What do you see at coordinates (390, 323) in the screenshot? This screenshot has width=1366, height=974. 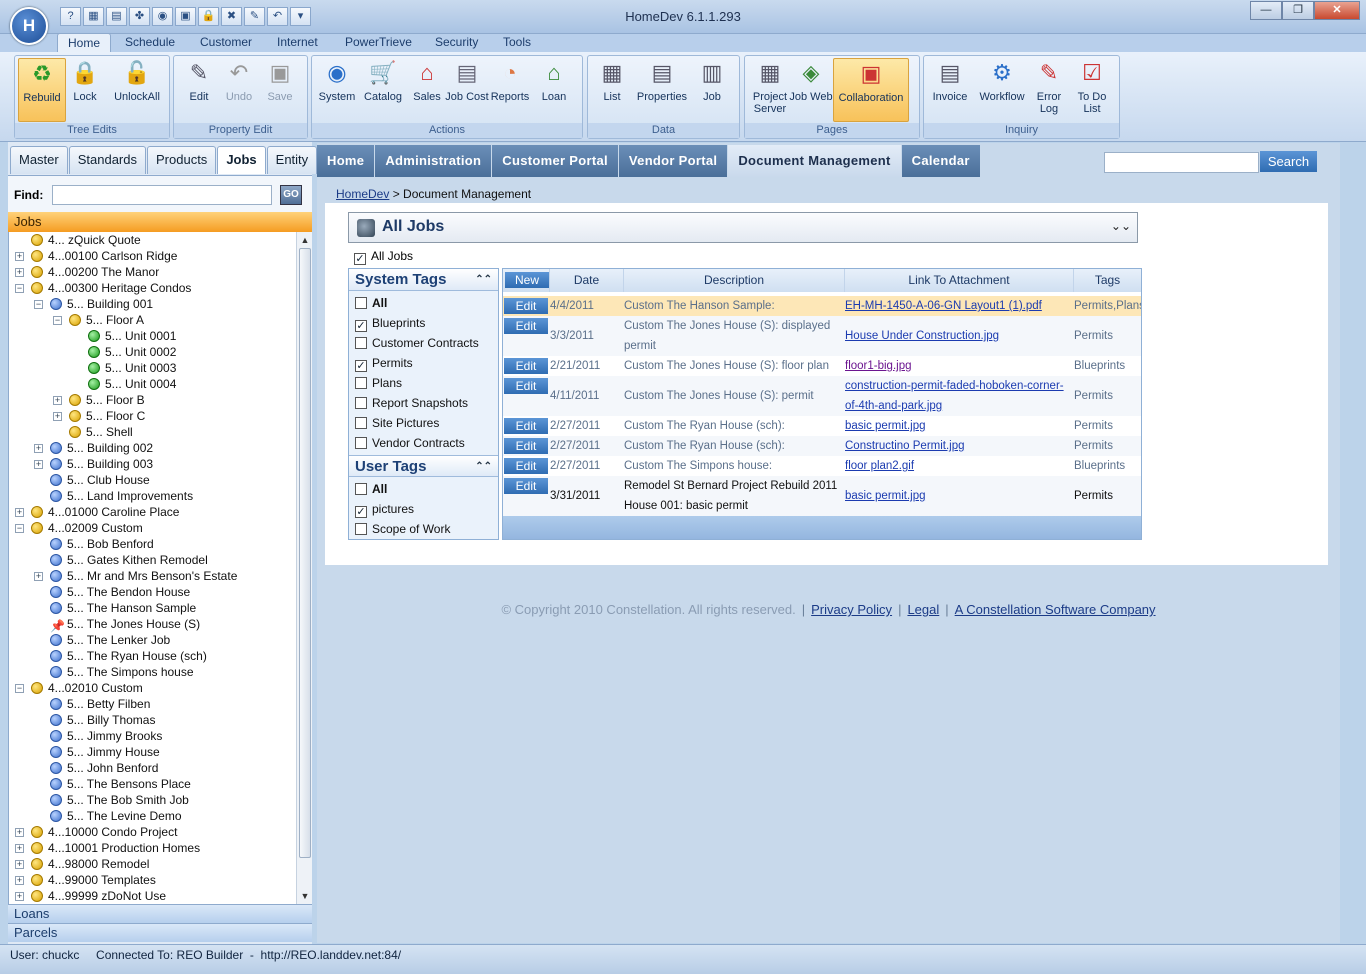 I see `system-tag-item: ✓ Blueprints` at bounding box center [390, 323].